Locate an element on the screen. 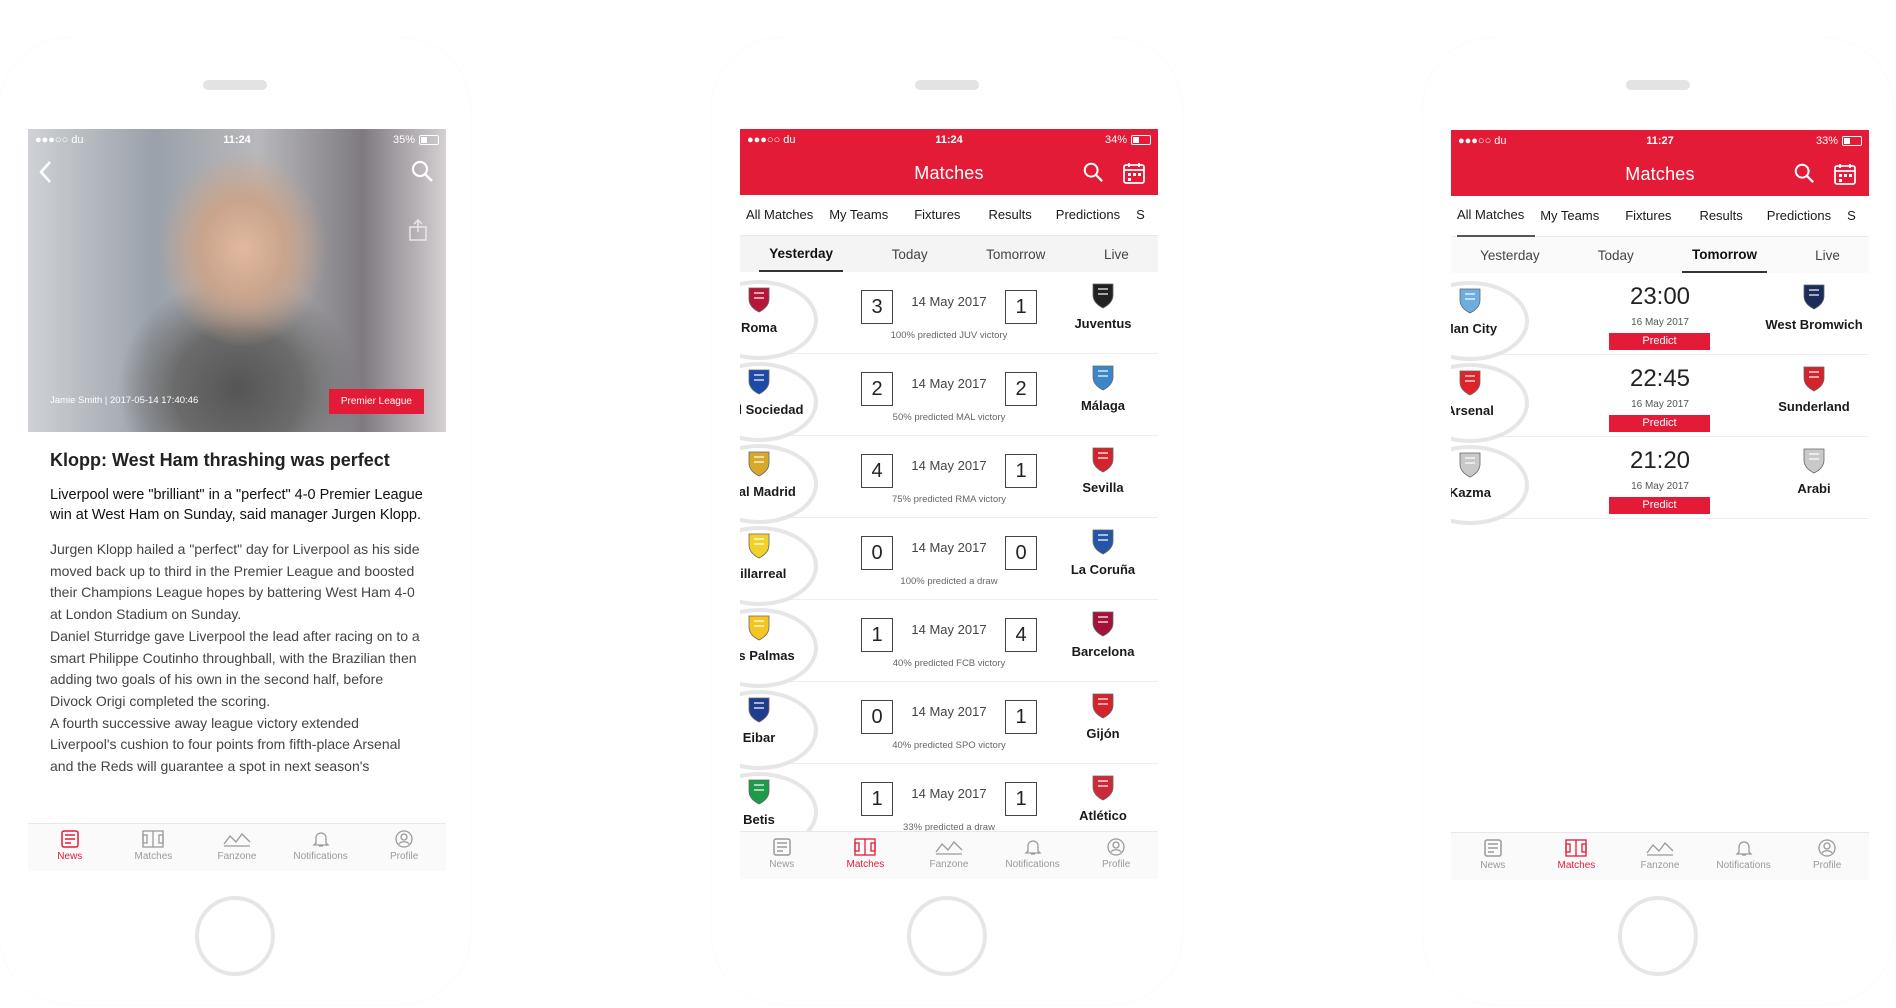  away-team: Málaga is located at coordinates (1103, 387).